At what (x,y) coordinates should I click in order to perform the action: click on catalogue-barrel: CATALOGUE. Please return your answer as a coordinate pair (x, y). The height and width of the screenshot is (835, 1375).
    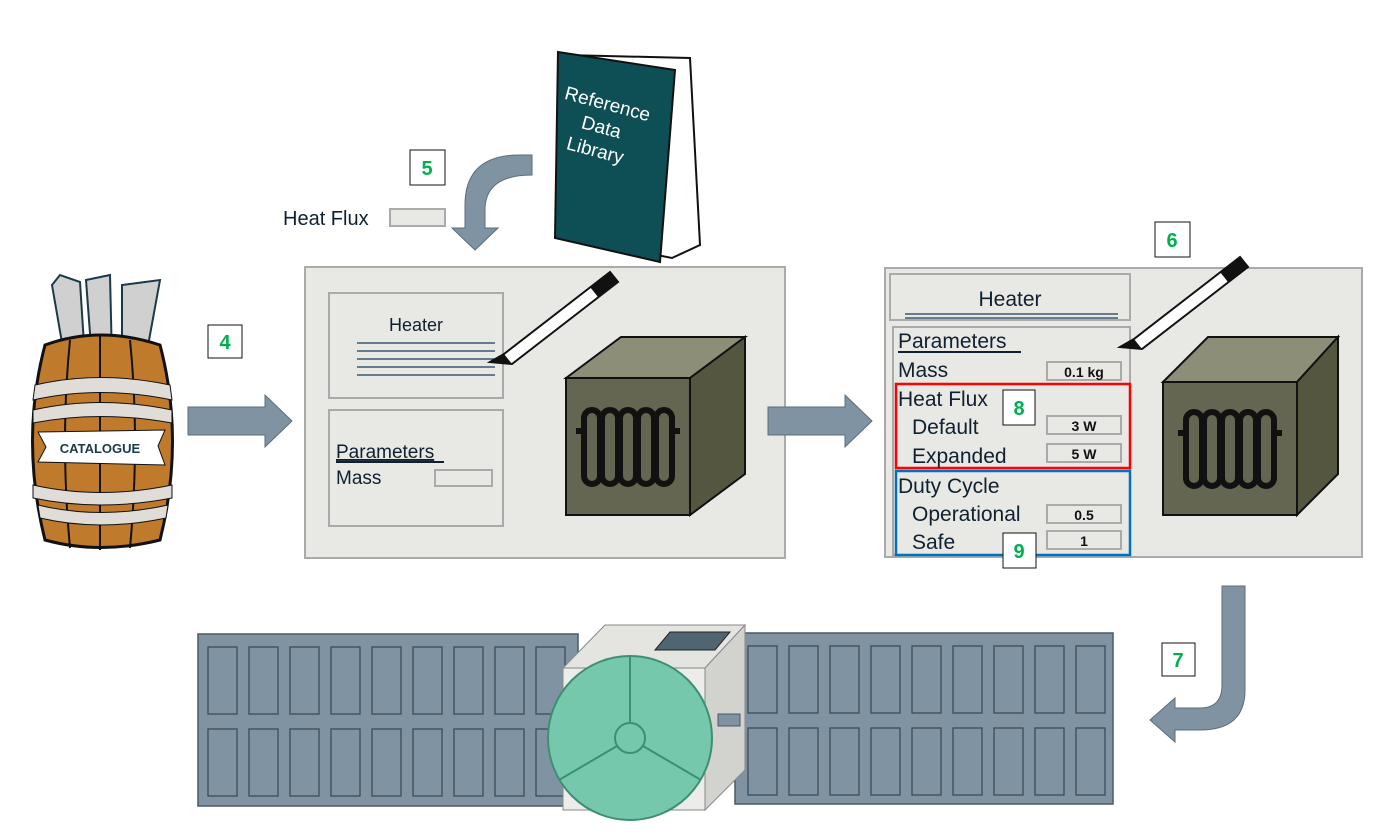
    Looking at the image, I should click on (102, 411).